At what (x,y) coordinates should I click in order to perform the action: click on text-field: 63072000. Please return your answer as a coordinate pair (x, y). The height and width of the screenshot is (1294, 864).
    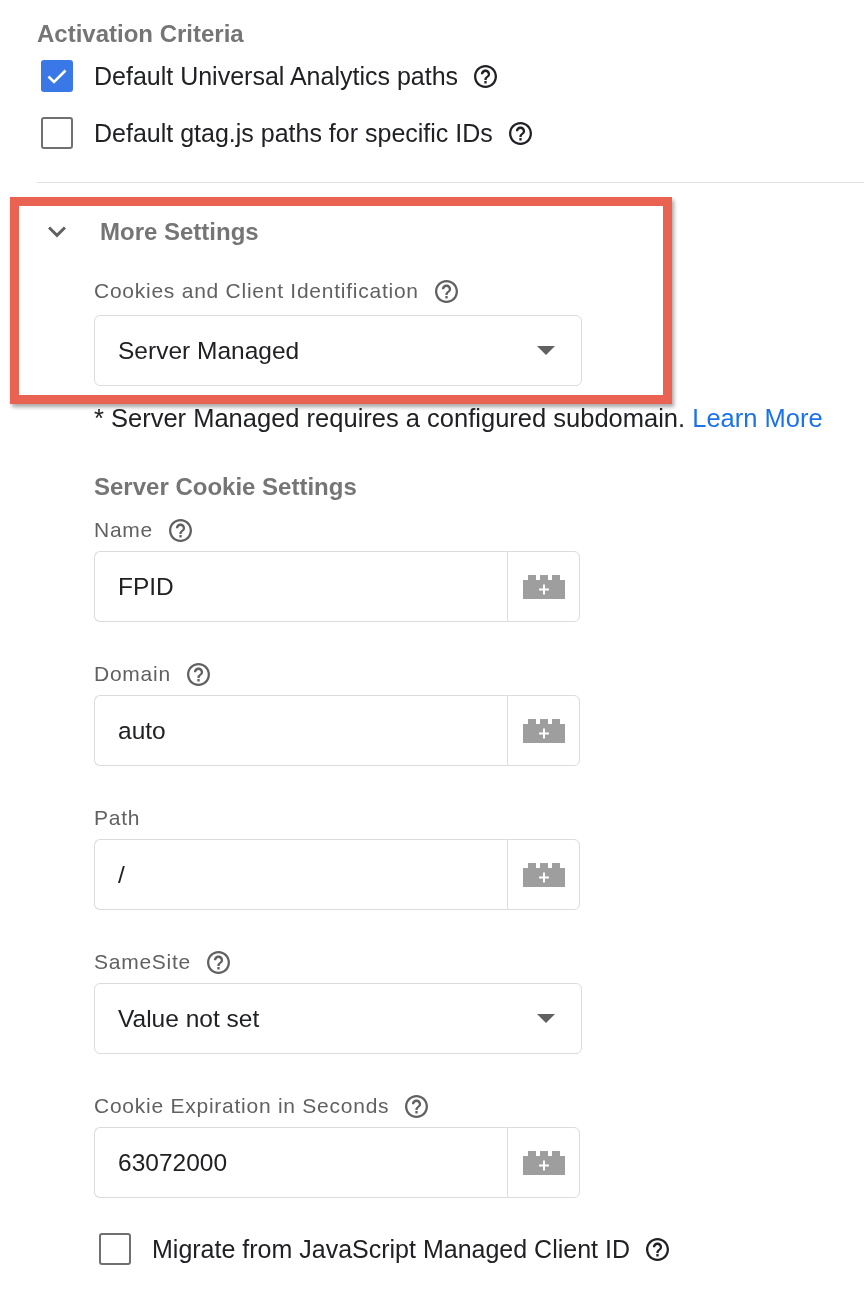
    Looking at the image, I should click on (300, 1162).